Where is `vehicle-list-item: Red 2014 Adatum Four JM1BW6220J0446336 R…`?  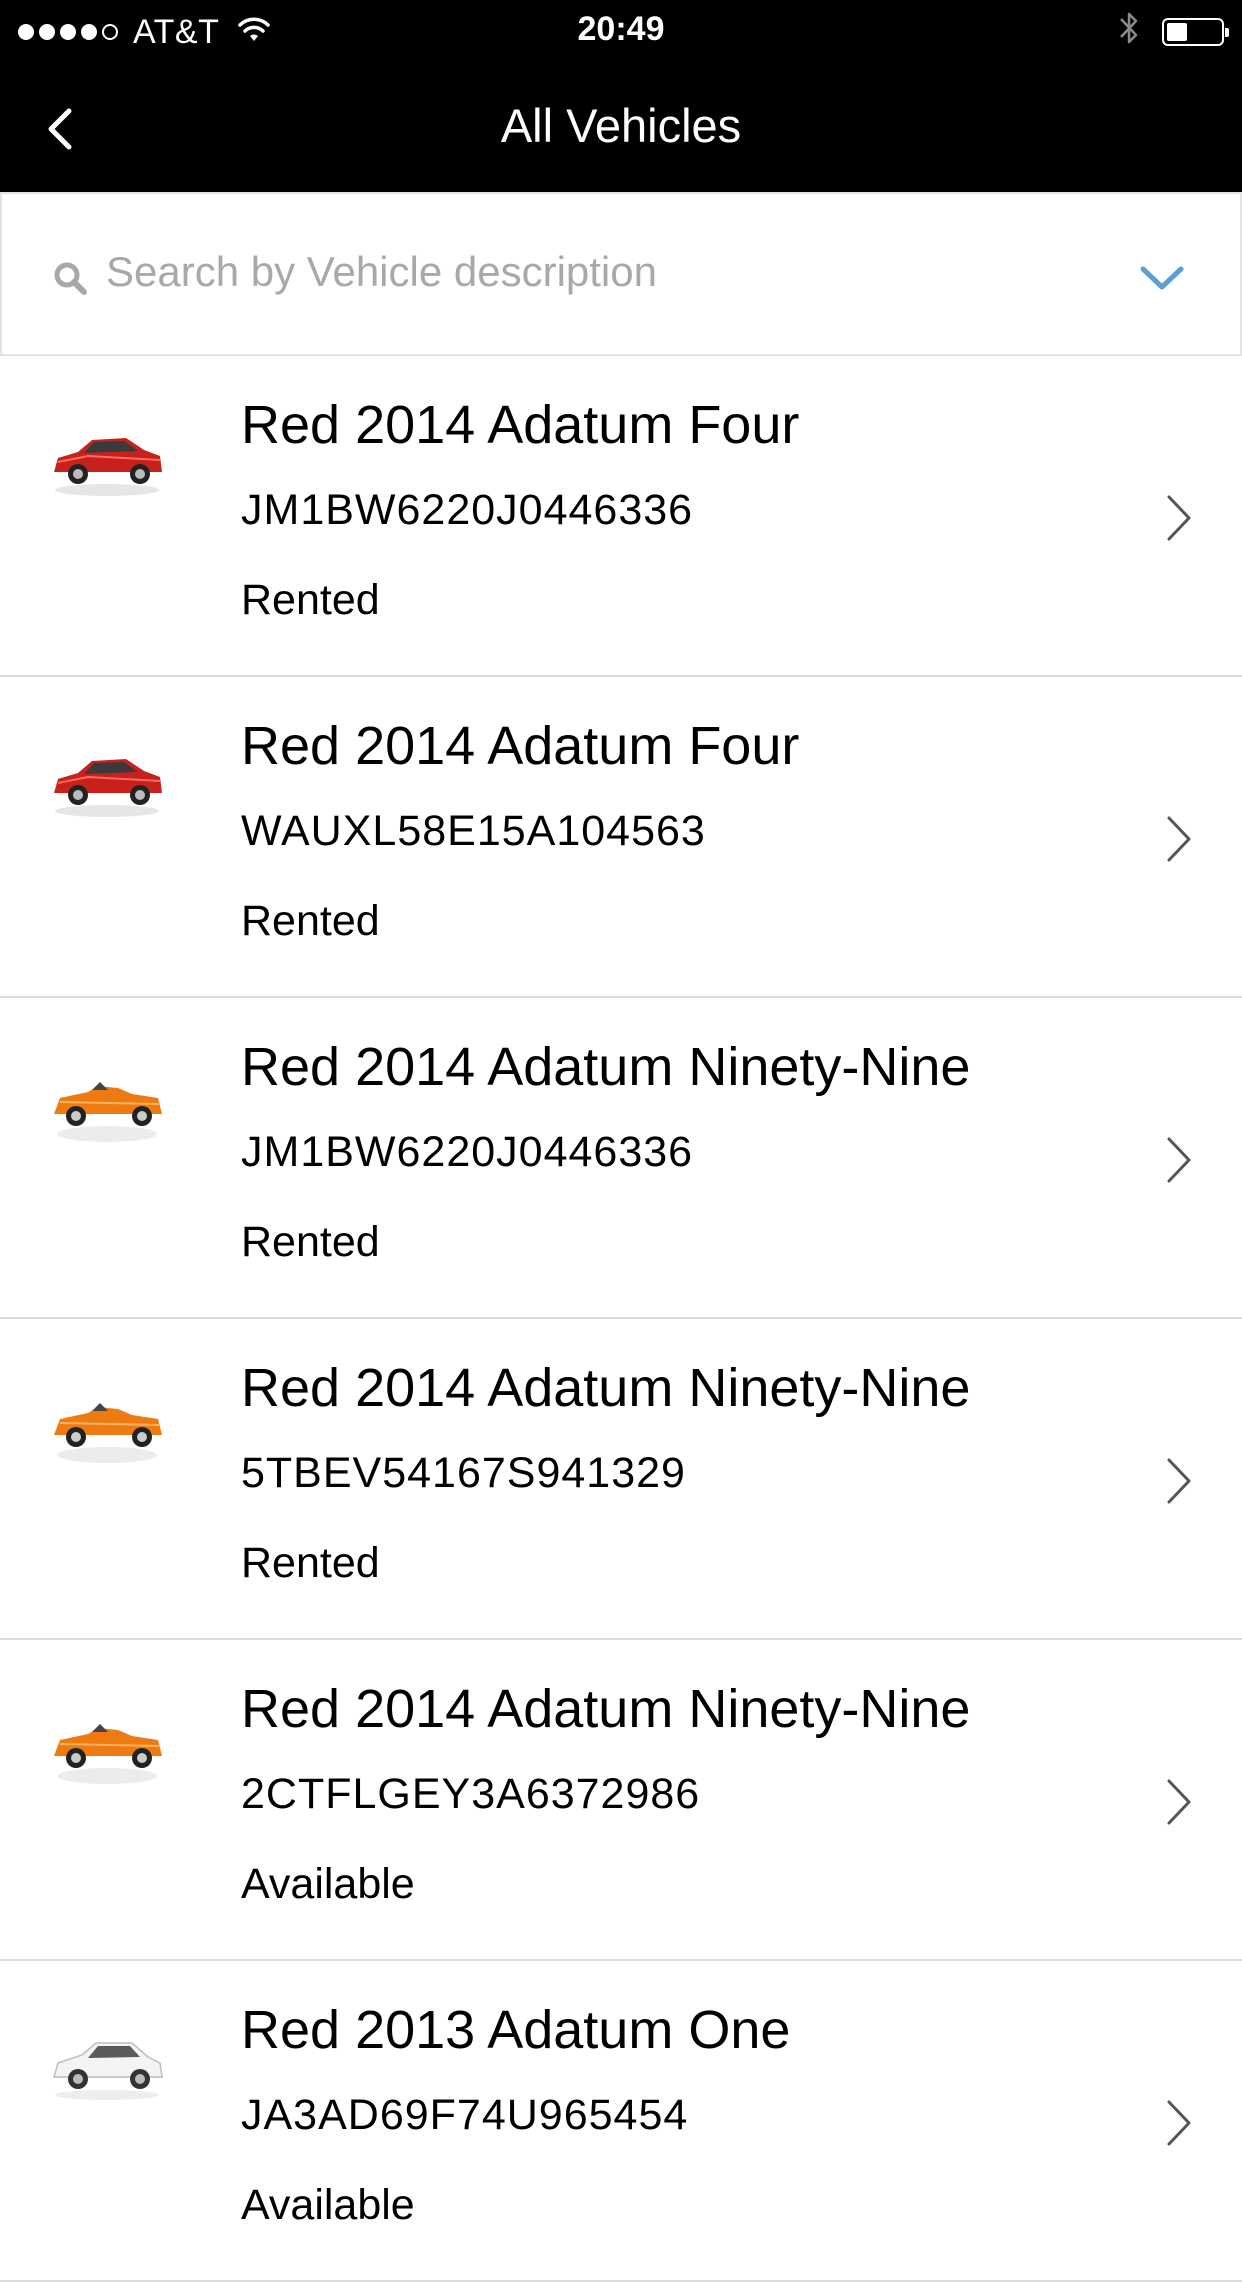
vehicle-list-item: Red 2014 Adatum Four JM1BW6220J0446336 R… is located at coordinates (621, 516).